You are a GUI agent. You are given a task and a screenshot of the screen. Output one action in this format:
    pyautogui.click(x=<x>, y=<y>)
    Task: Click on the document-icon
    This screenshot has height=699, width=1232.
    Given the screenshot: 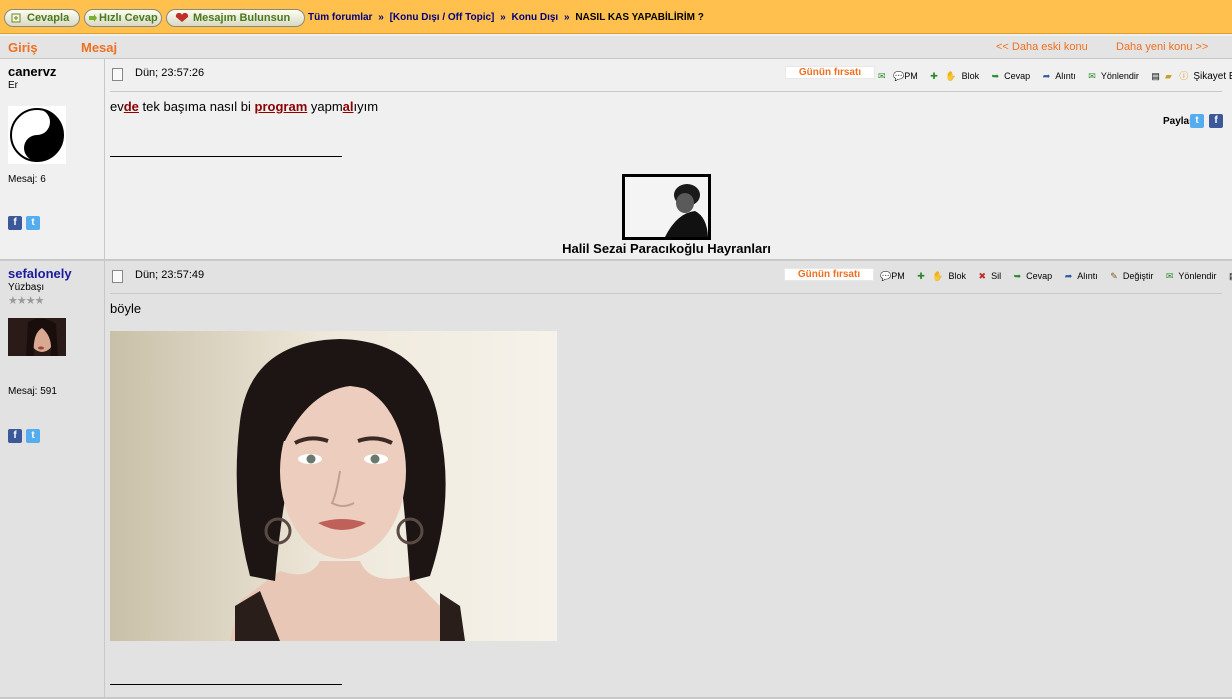 What is the action you would take?
    pyautogui.click(x=117, y=74)
    